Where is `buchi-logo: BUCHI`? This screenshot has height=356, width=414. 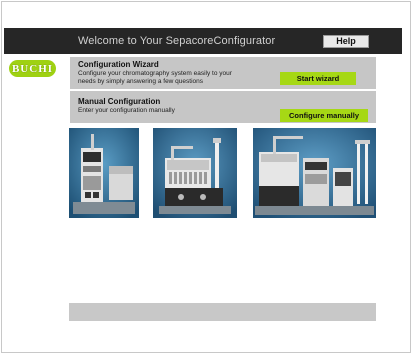 buchi-logo: BUCHI is located at coordinates (32, 68).